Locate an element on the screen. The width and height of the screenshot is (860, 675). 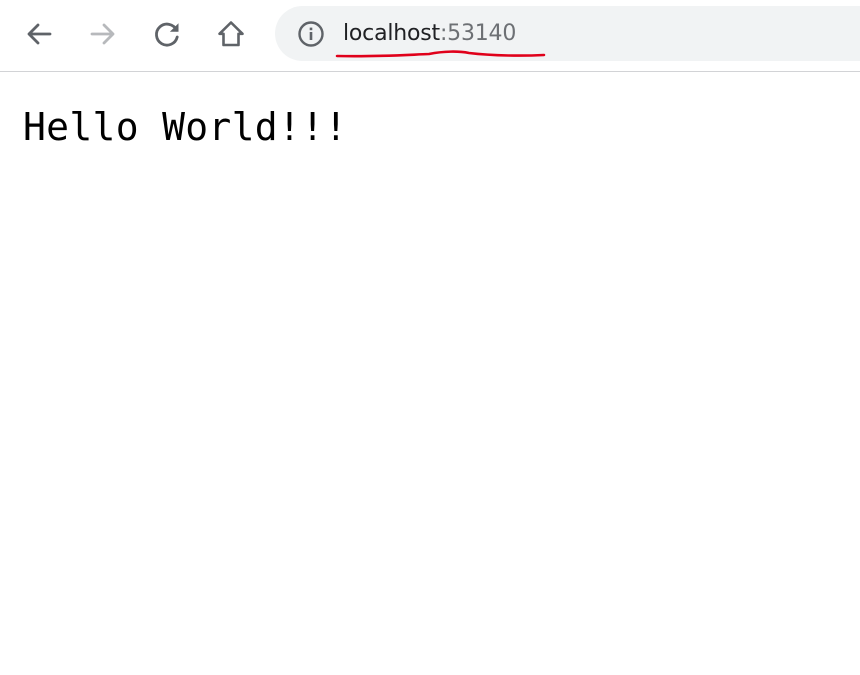
info-circle-icon is located at coordinates (311, 34).